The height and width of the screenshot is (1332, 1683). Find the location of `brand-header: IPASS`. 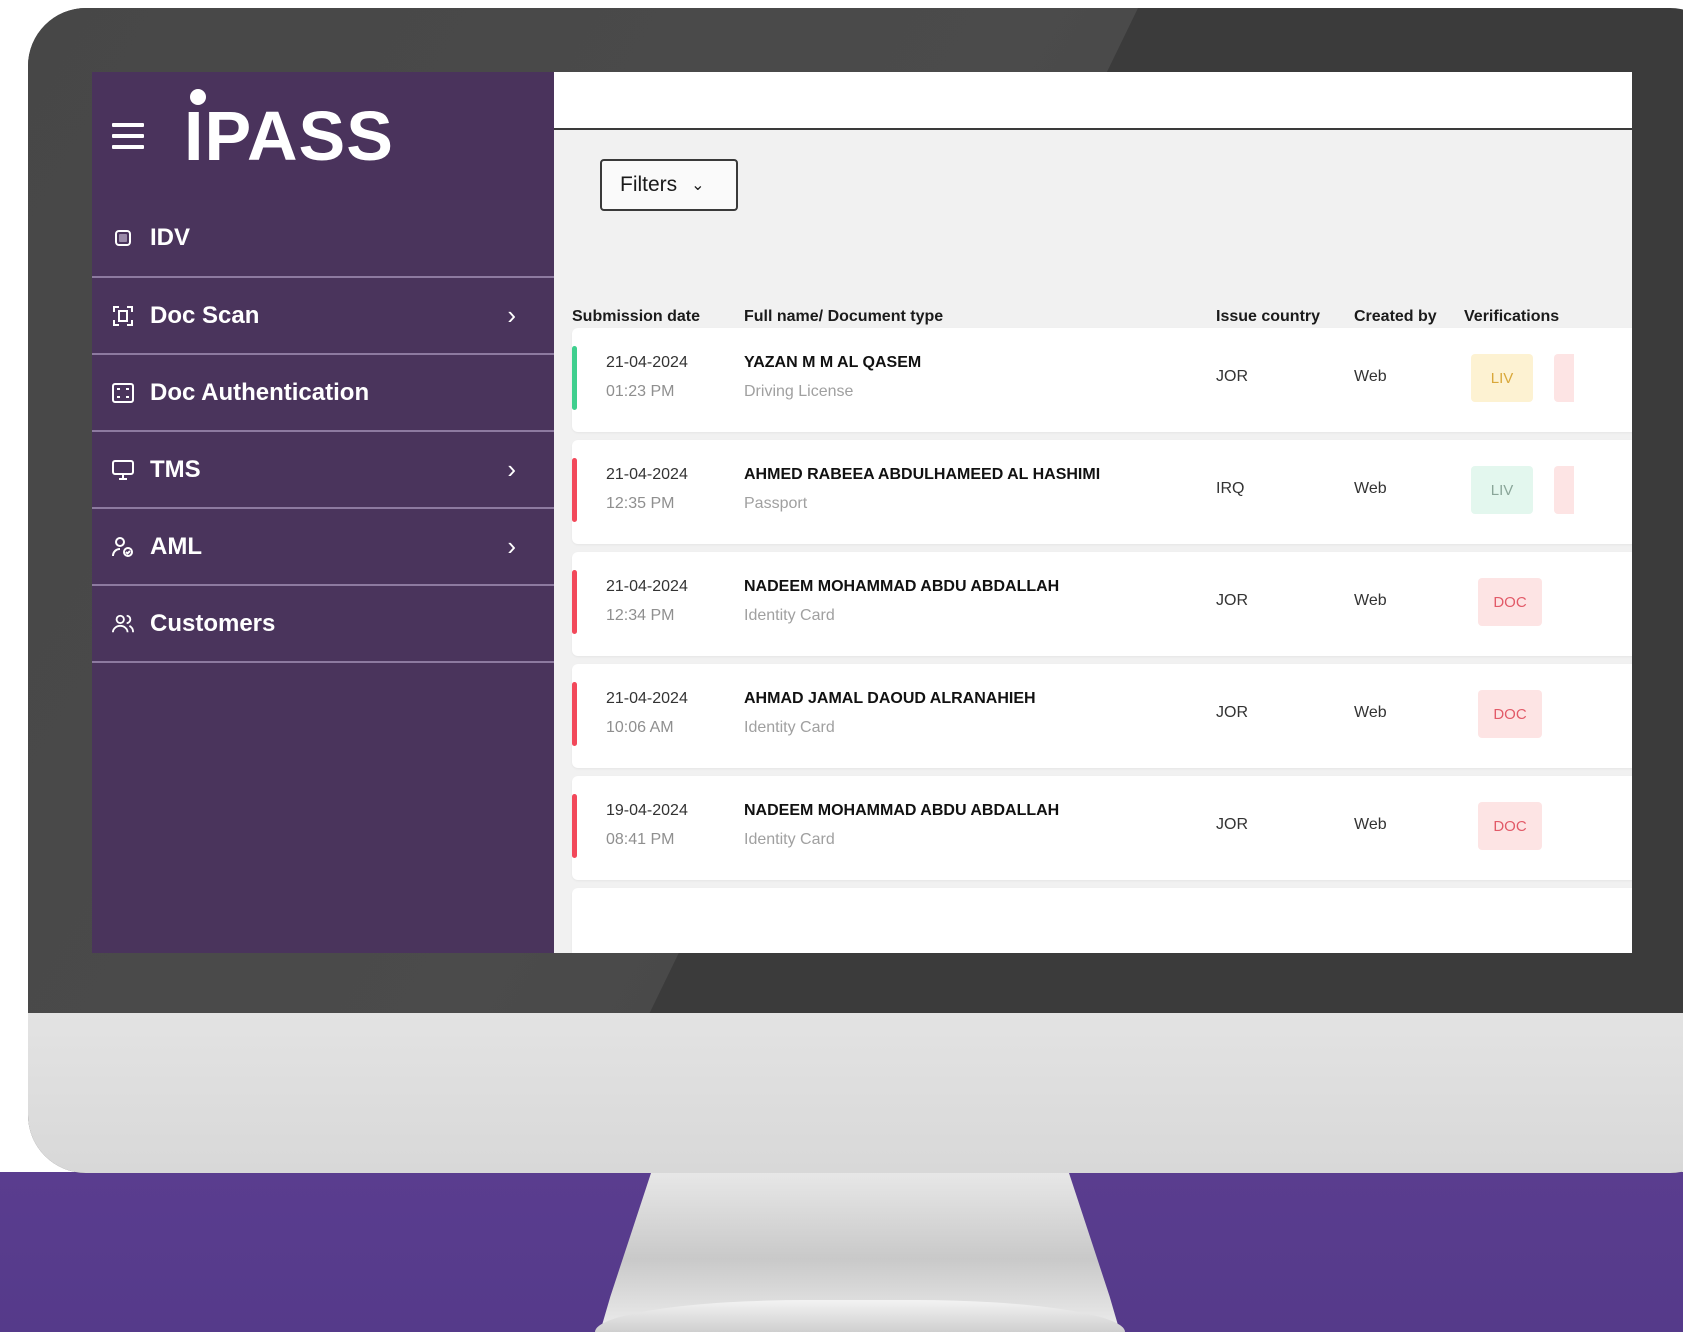

brand-header: IPASS is located at coordinates (323, 136).